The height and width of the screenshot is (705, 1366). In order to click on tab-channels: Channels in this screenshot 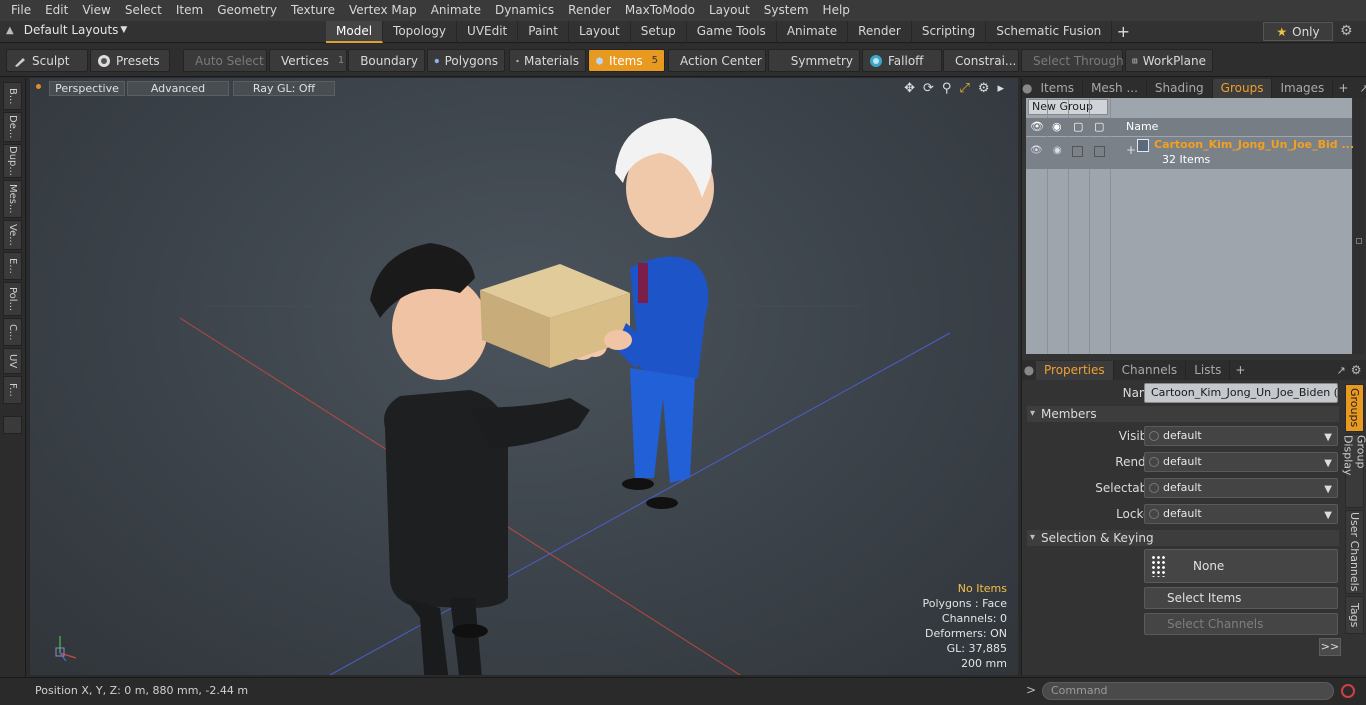, I will do `click(1150, 370)`.